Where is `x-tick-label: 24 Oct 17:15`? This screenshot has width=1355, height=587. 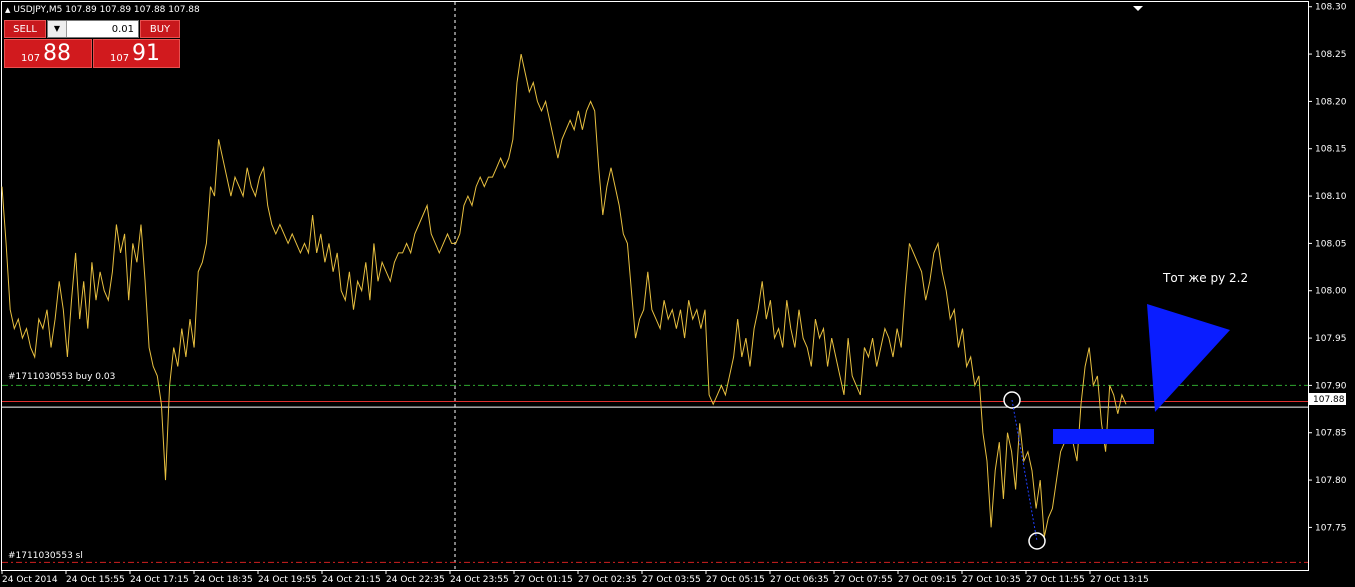 x-tick-label: 24 Oct 17:15 is located at coordinates (159, 580).